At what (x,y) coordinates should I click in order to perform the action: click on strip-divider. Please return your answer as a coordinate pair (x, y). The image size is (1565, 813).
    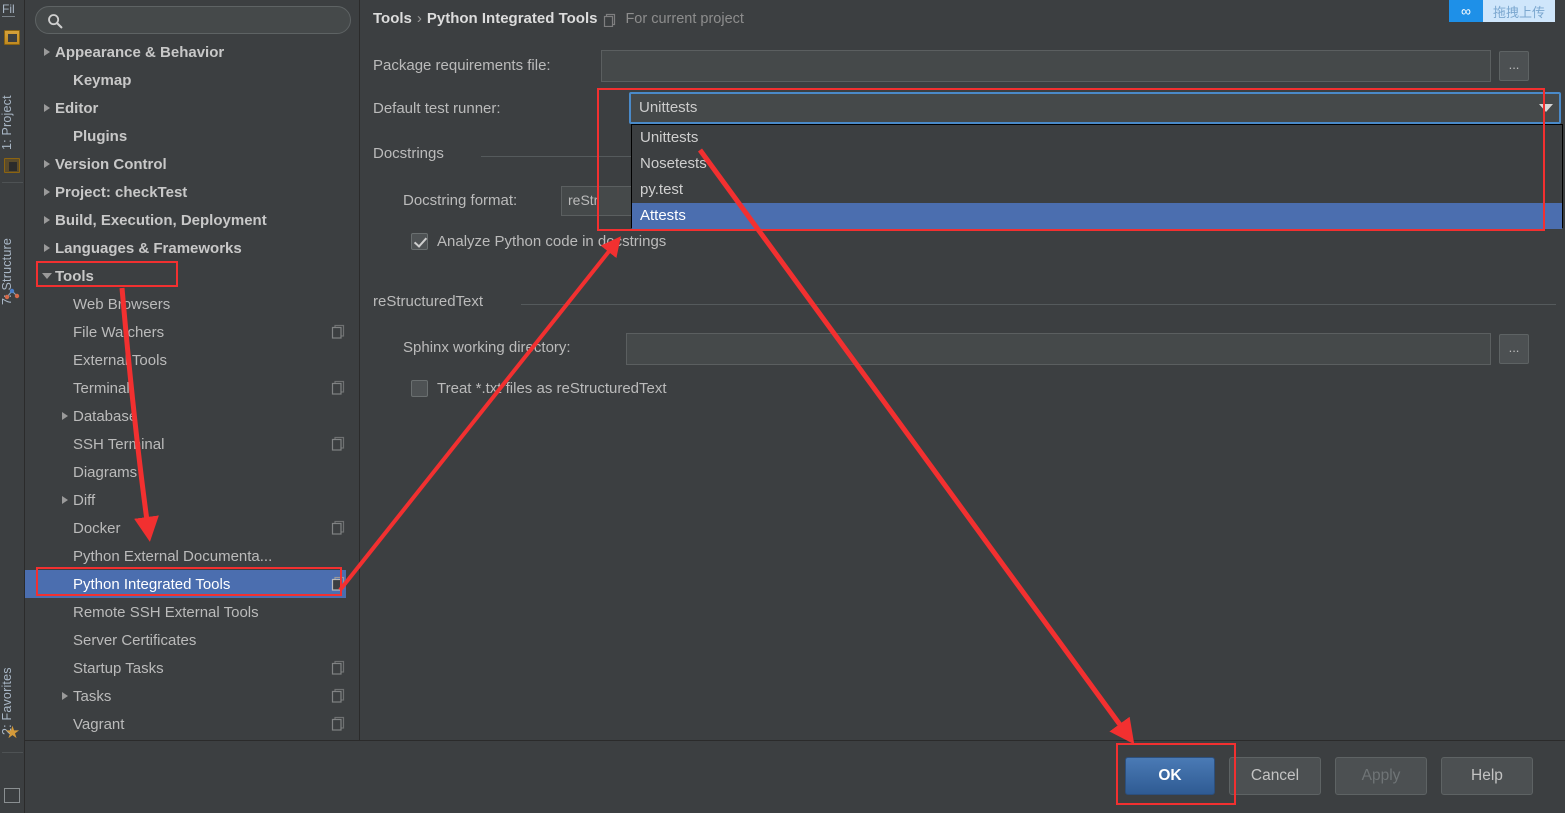
    Looking at the image, I should click on (12, 182).